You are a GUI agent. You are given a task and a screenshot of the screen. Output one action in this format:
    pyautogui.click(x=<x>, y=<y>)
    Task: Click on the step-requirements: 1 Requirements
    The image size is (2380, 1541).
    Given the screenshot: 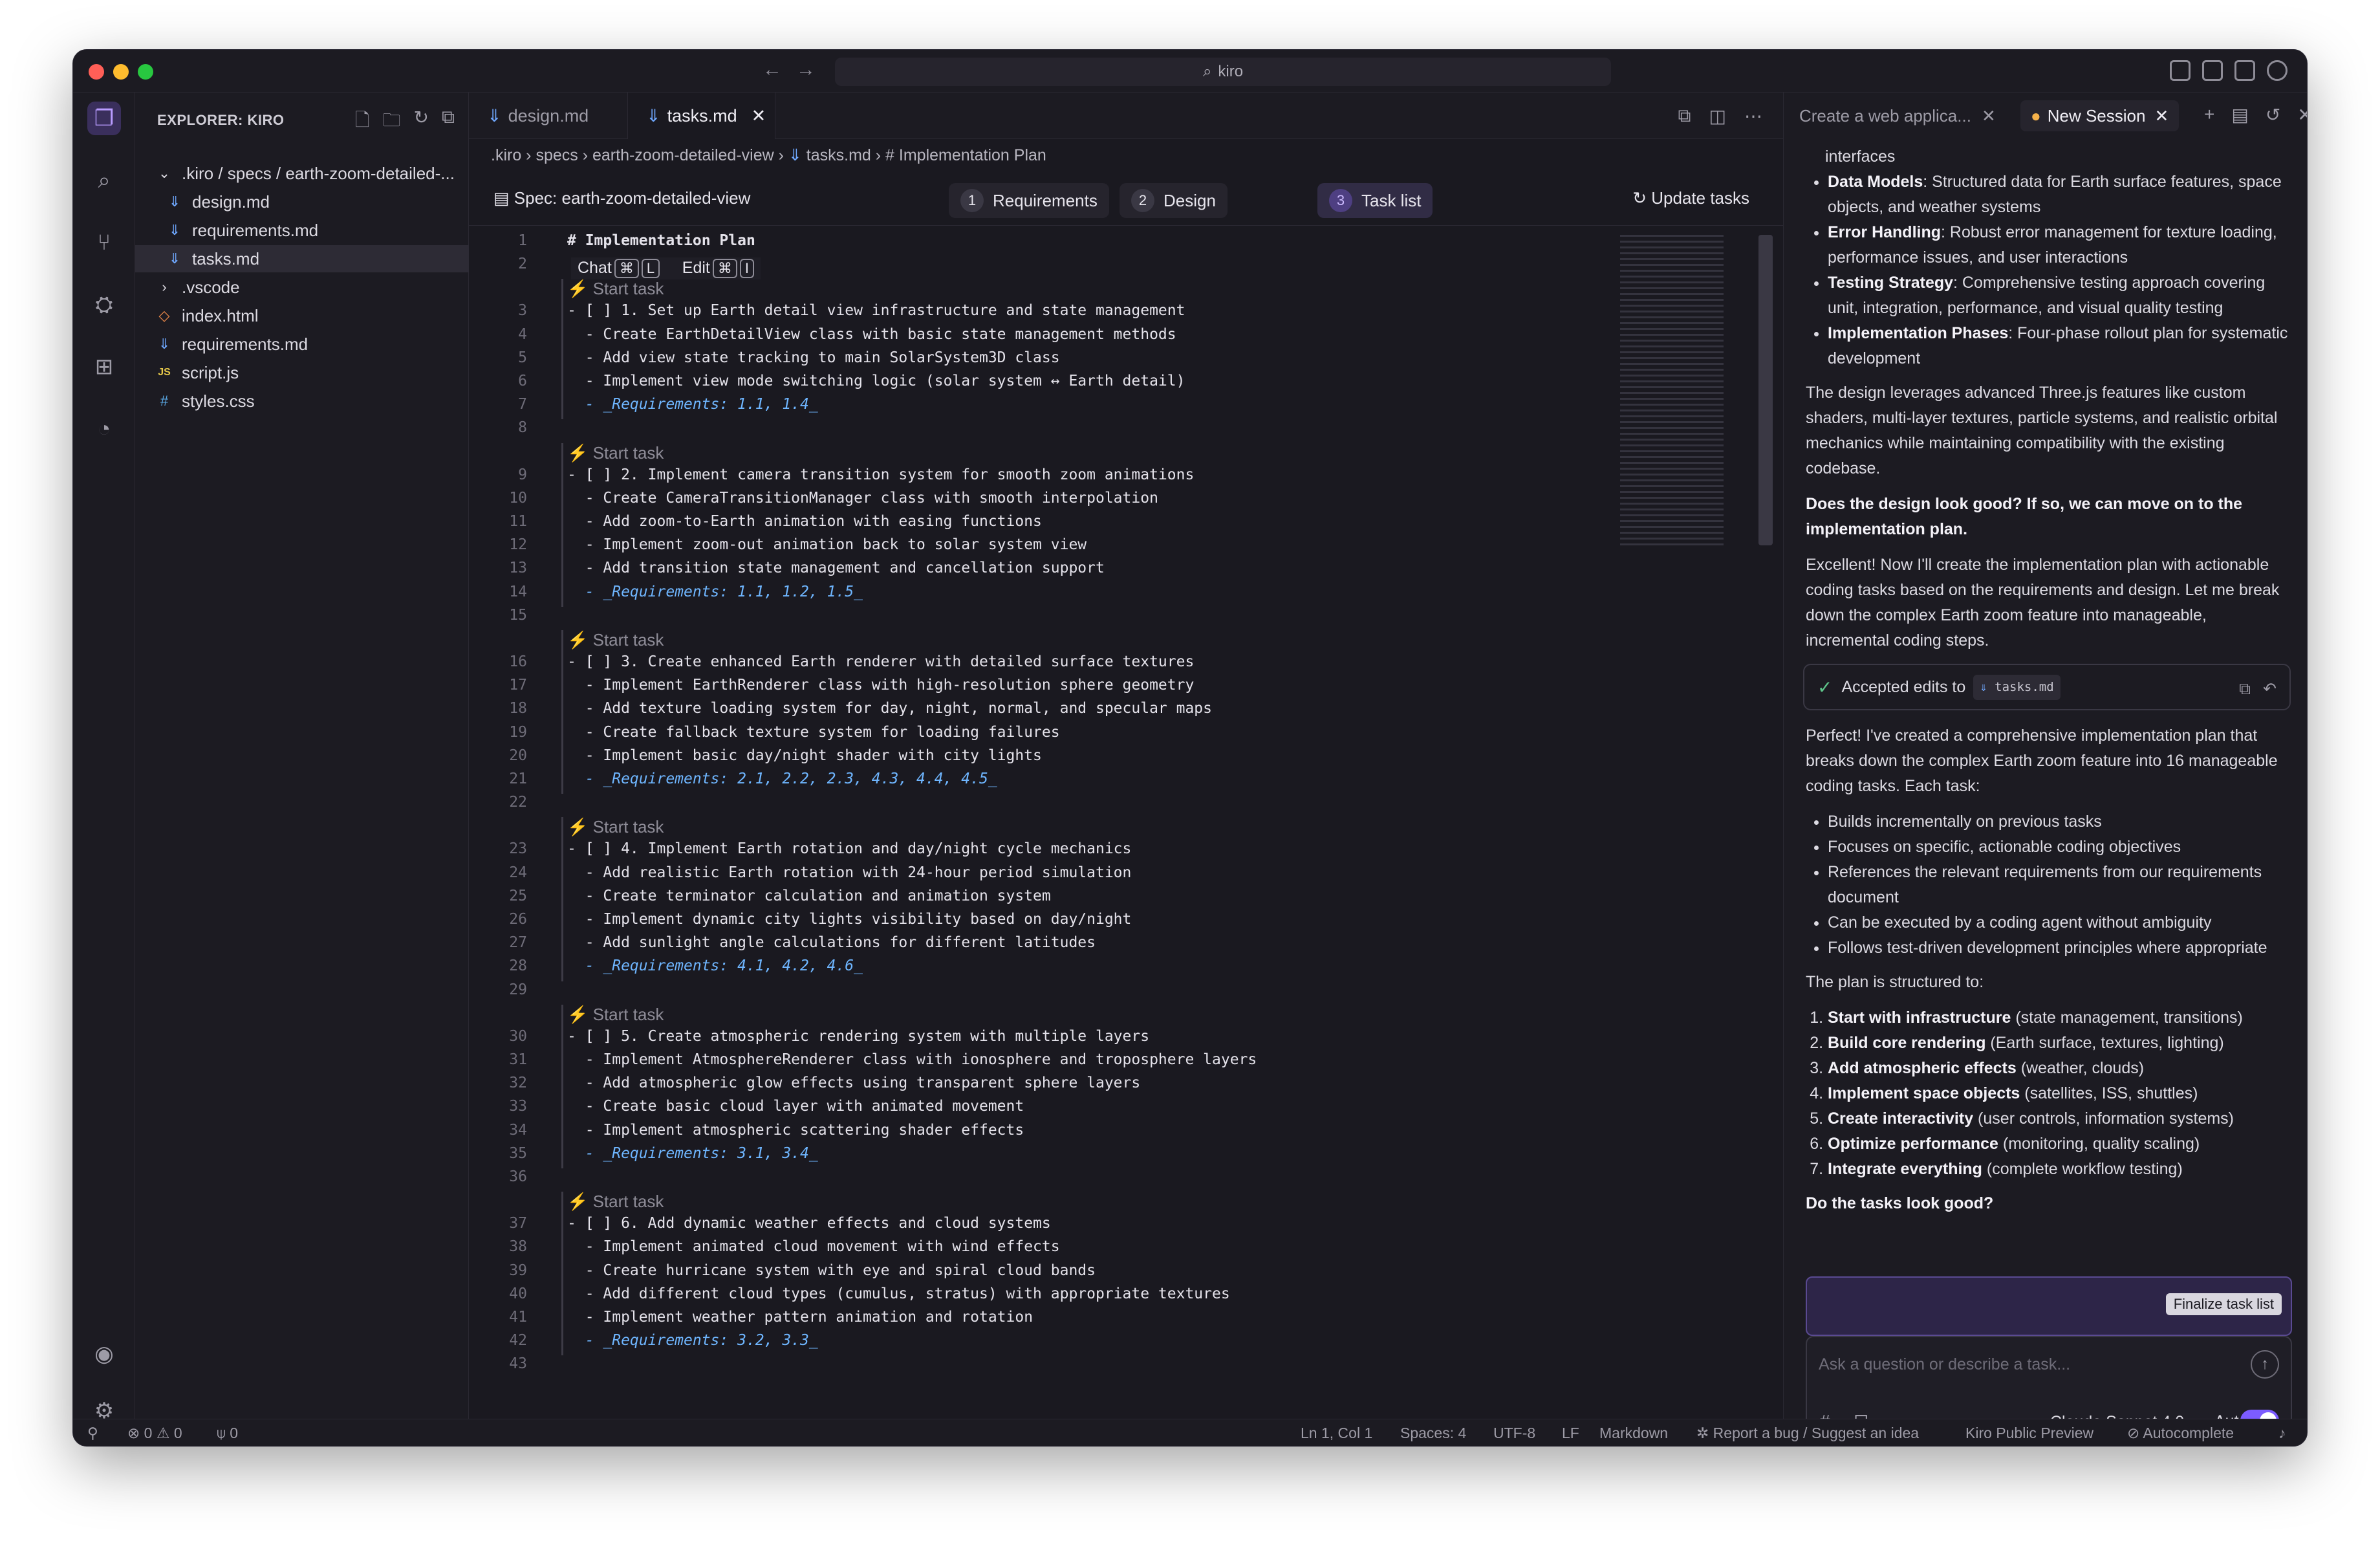 What is the action you would take?
    pyautogui.click(x=1029, y=200)
    